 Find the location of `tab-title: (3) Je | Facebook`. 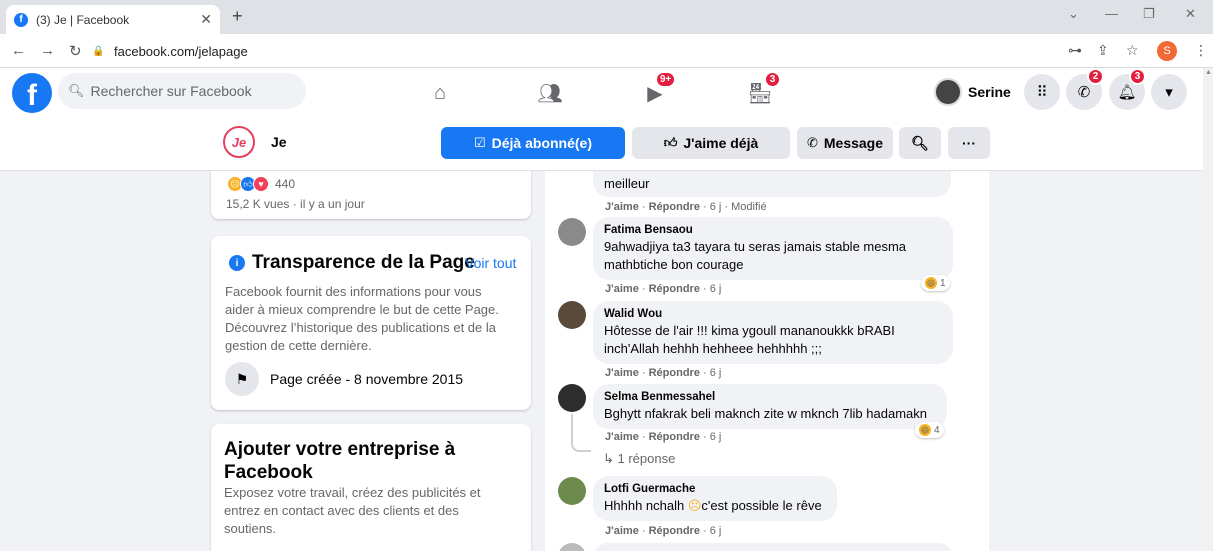

tab-title: (3) Je | Facebook is located at coordinates (83, 19).